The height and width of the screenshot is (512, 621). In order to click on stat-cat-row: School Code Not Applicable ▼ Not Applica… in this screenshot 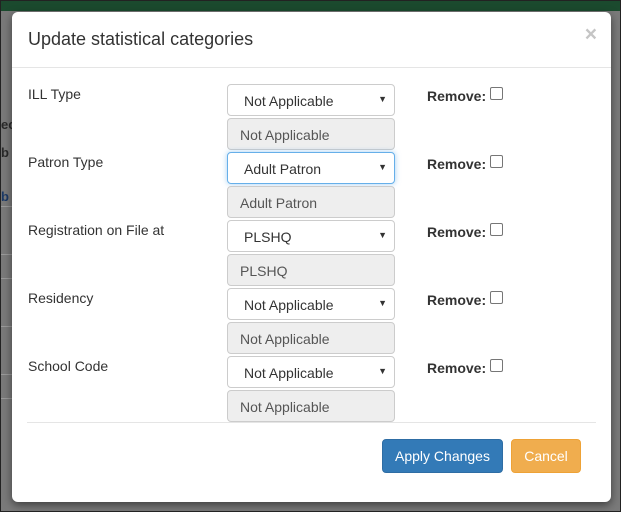, I will do `click(311, 390)`.